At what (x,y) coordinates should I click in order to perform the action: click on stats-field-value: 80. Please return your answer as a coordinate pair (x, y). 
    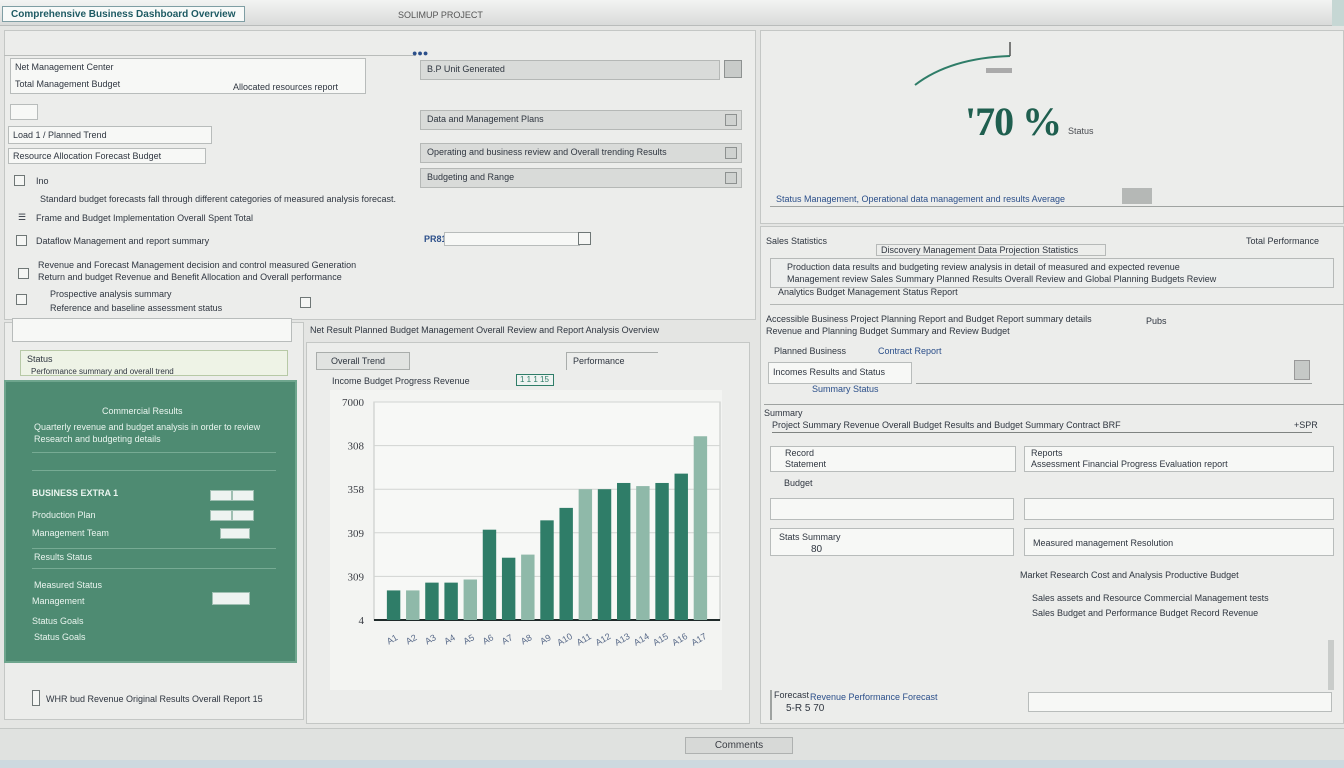
    Looking at the image, I should click on (817, 549).